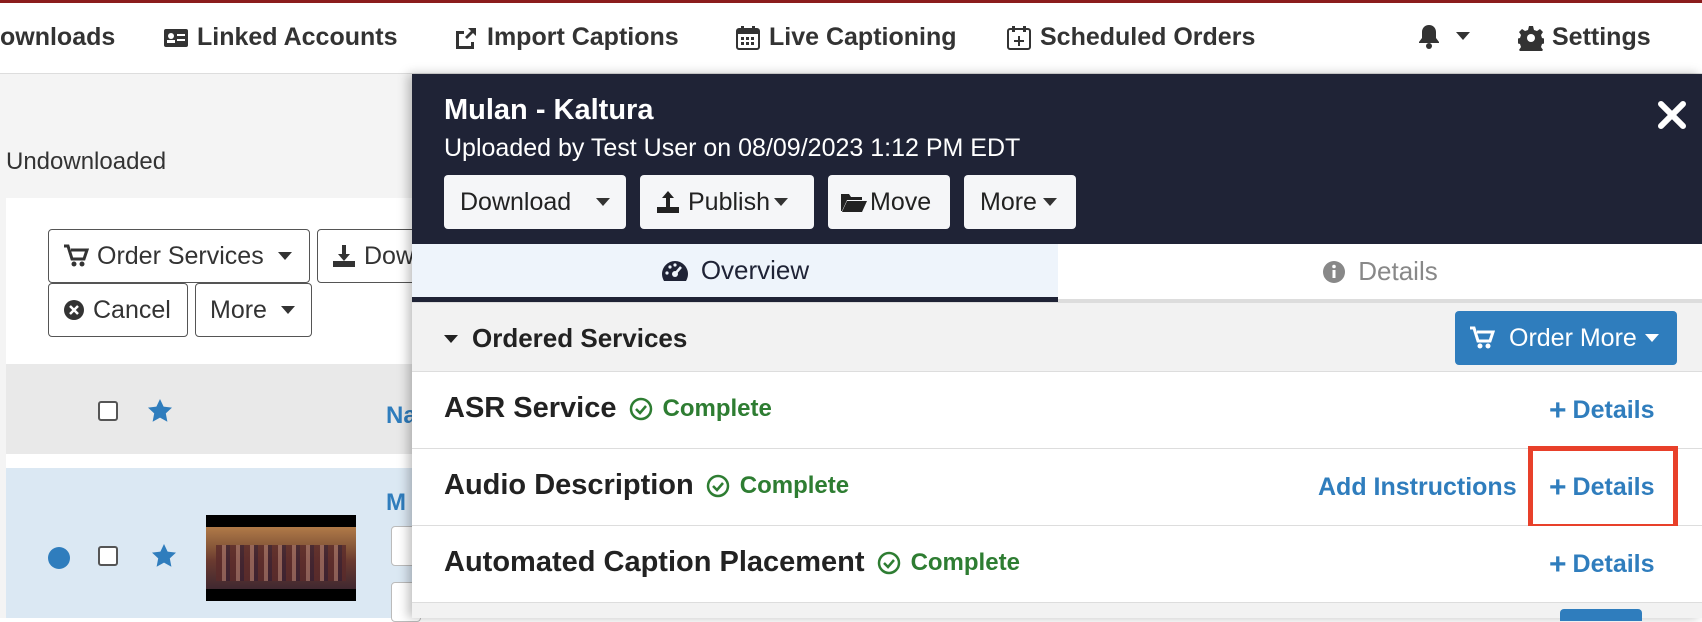 The width and height of the screenshot is (1702, 622). I want to click on service-name: Automated Caption Placement, so click(654, 562).